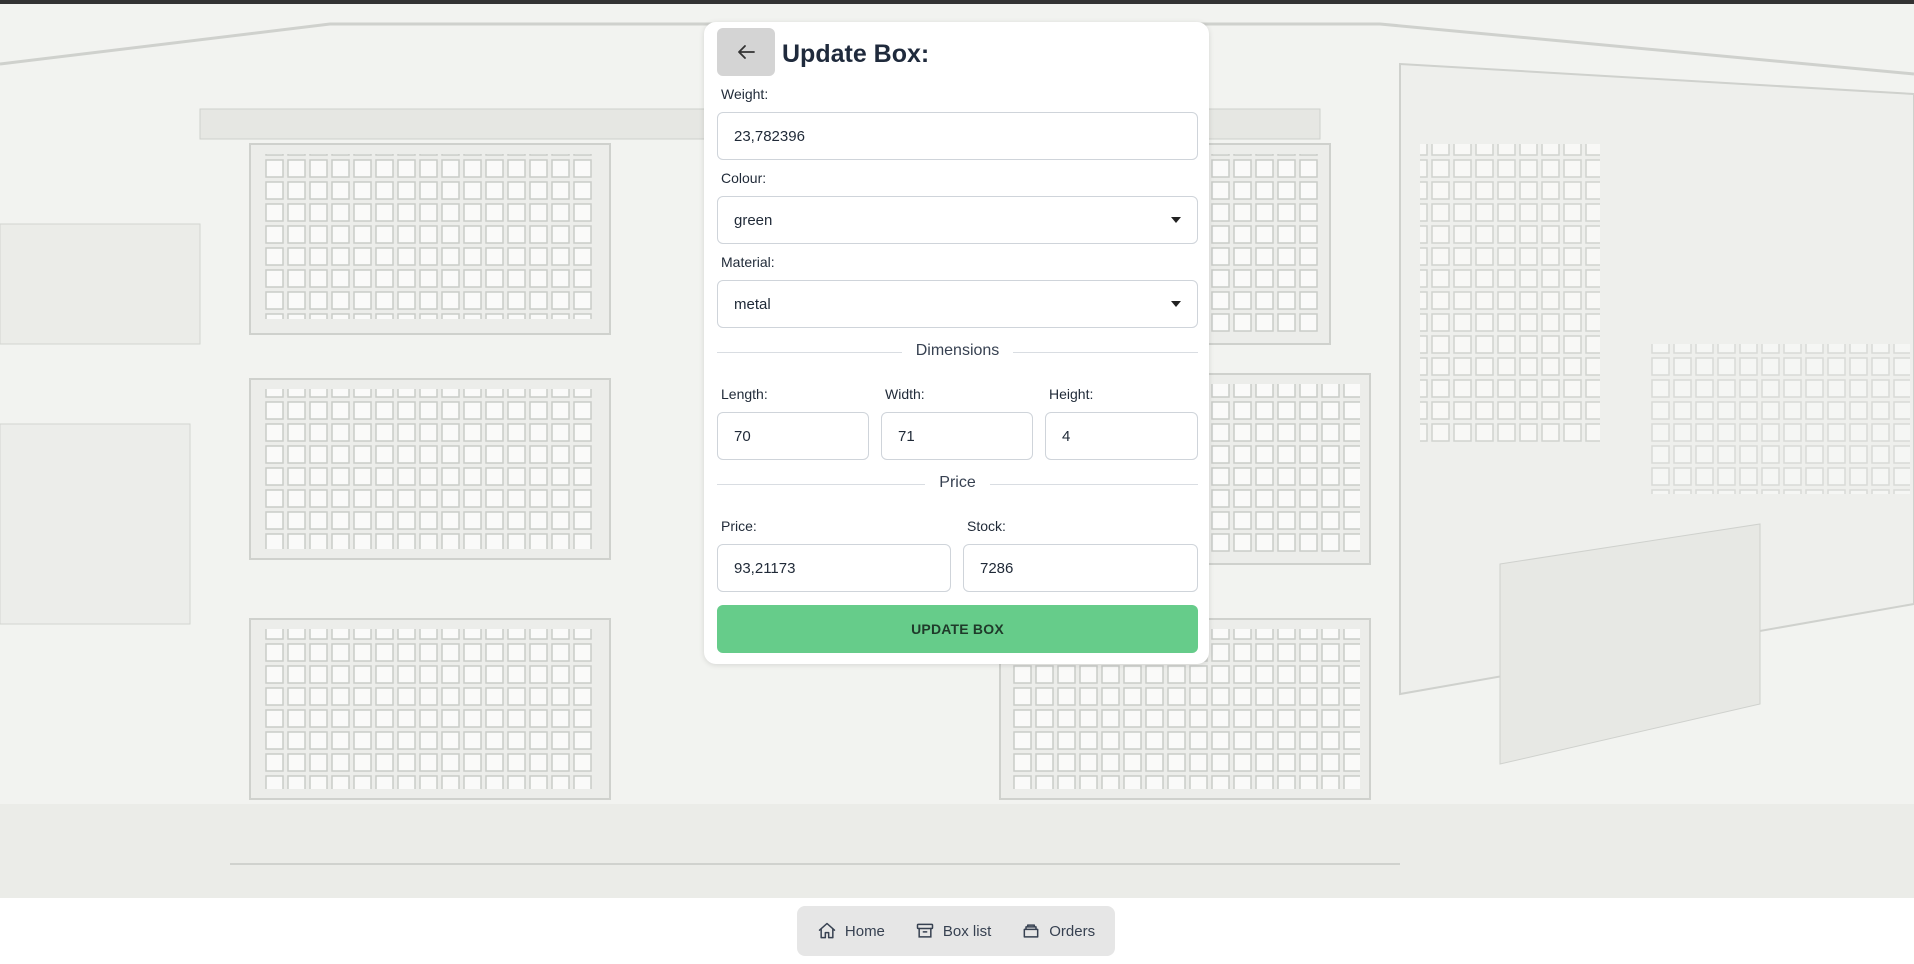  I want to click on dimensions-divider: Dimensions, so click(957, 352).